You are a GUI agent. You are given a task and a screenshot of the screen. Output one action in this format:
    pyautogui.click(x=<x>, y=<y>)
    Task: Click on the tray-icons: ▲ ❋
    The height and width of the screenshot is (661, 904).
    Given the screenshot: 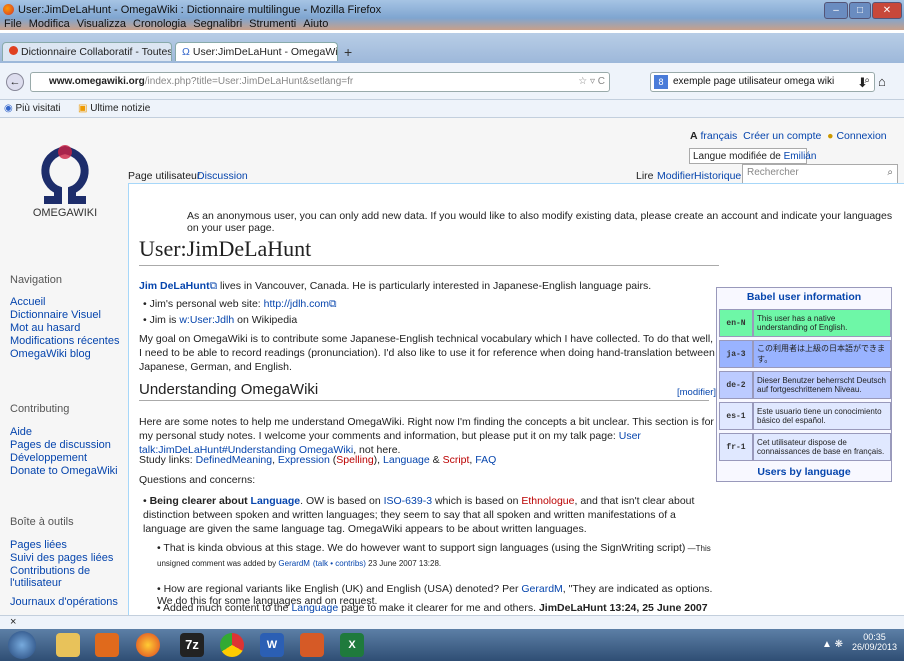 What is the action you would take?
    pyautogui.click(x=832, y=644)
    